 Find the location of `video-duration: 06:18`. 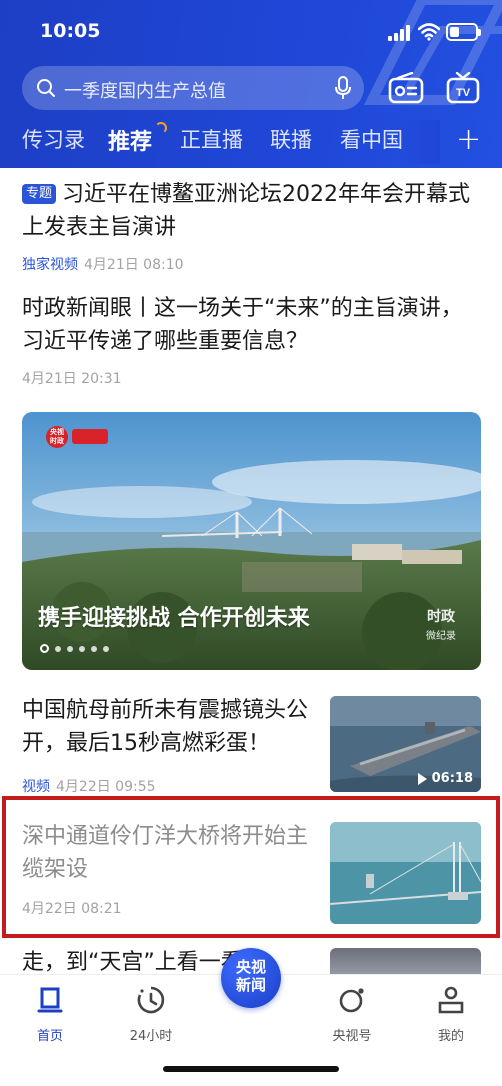

video-duration: 06:18 is located at coordinates (445, 778).